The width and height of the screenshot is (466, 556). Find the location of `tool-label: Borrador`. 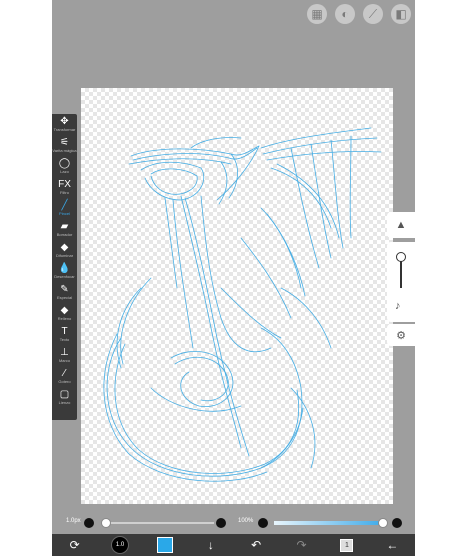

tool-label: Borrador is located at coordinates (64, 234).